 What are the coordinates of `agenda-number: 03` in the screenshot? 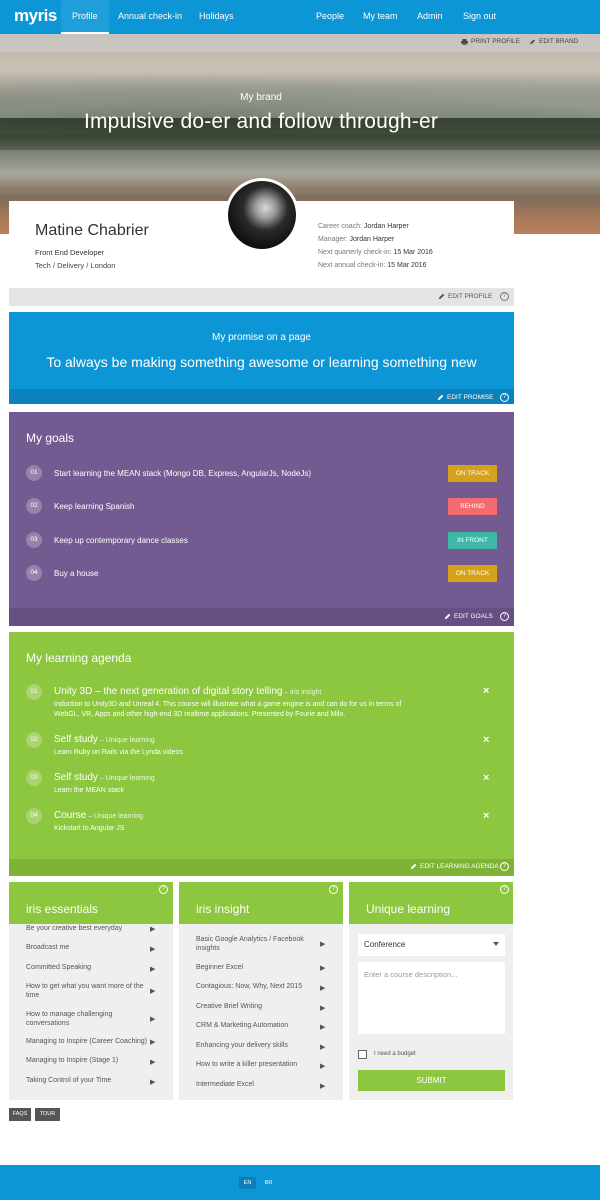 It's located at (34, 778).